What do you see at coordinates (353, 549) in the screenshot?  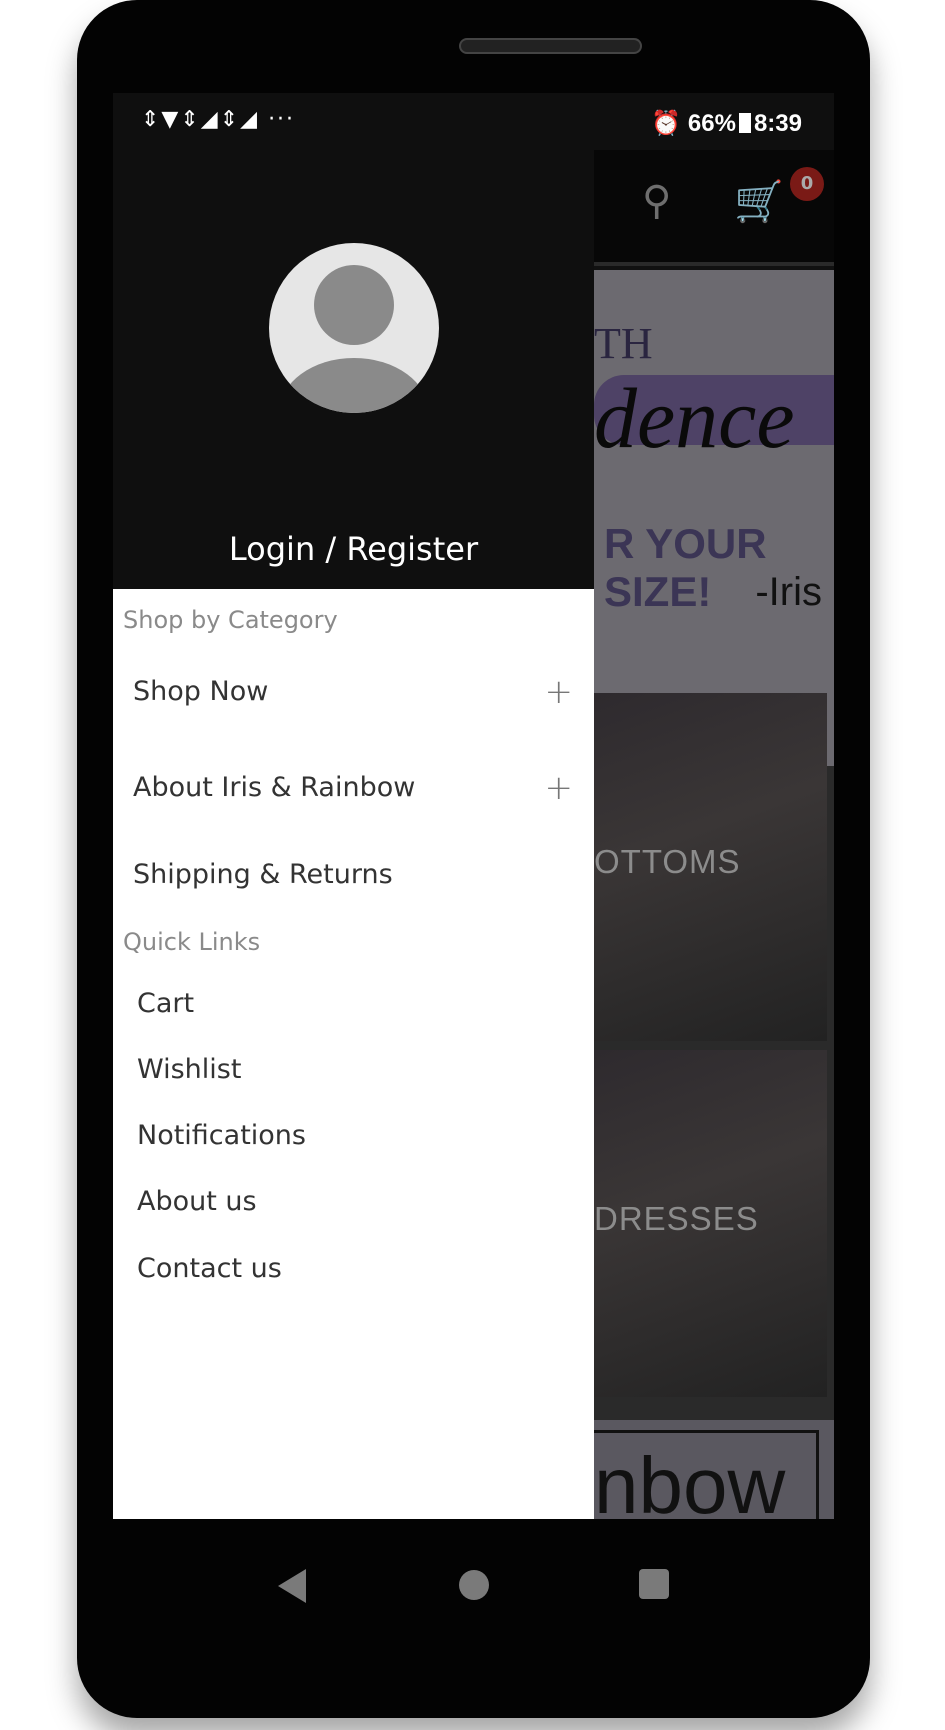 I see `login-register-link: Login / Register` at bounding box center [353, 549].